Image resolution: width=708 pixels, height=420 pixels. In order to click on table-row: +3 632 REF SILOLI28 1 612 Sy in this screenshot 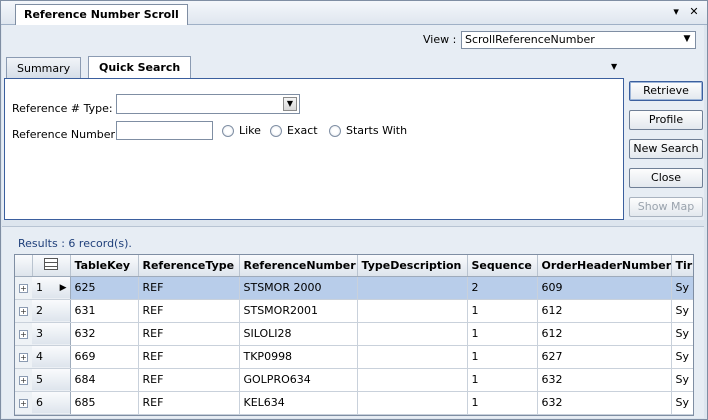, I will do `click(354, 334)`.